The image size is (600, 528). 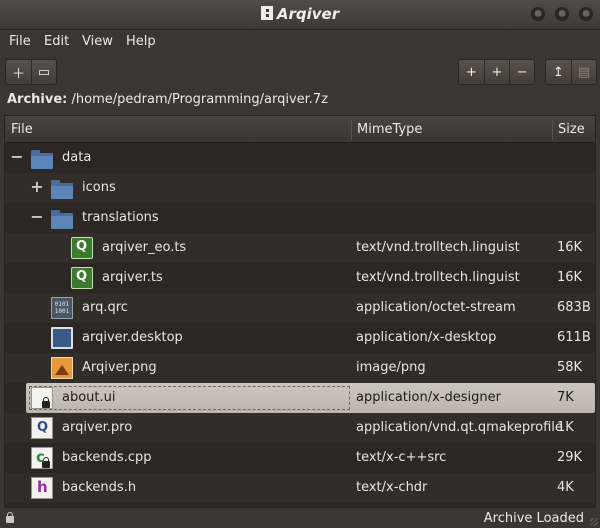 I want to click on file-name: arq.qrc, so click(x=105, y=307).